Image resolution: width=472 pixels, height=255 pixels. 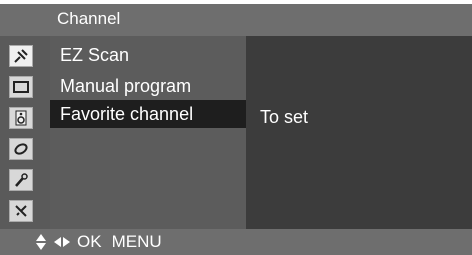 I want to click on menu-item-manual-program: Manual program, so click(x=148, y=86).